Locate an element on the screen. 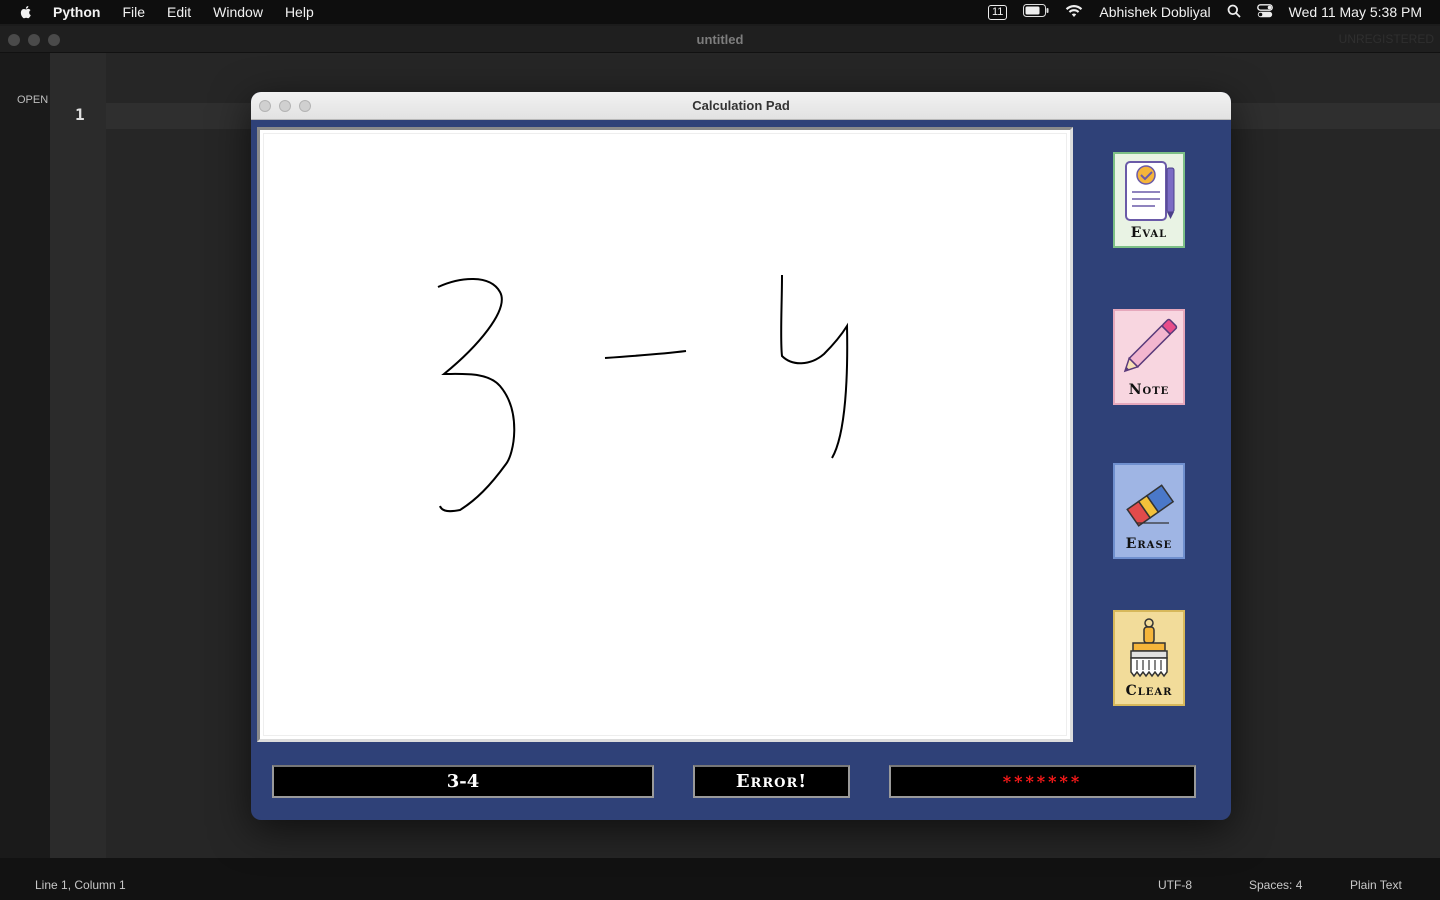  wifi-icon is located at coordinates (1074, 12).